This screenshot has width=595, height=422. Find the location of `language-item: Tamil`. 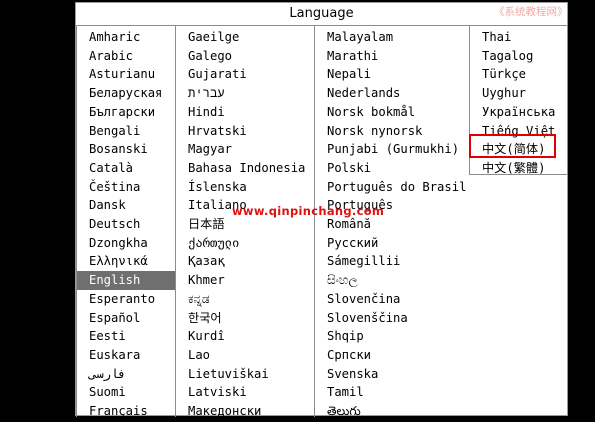

language-item: Tamil is located at coordinates (392, 392).